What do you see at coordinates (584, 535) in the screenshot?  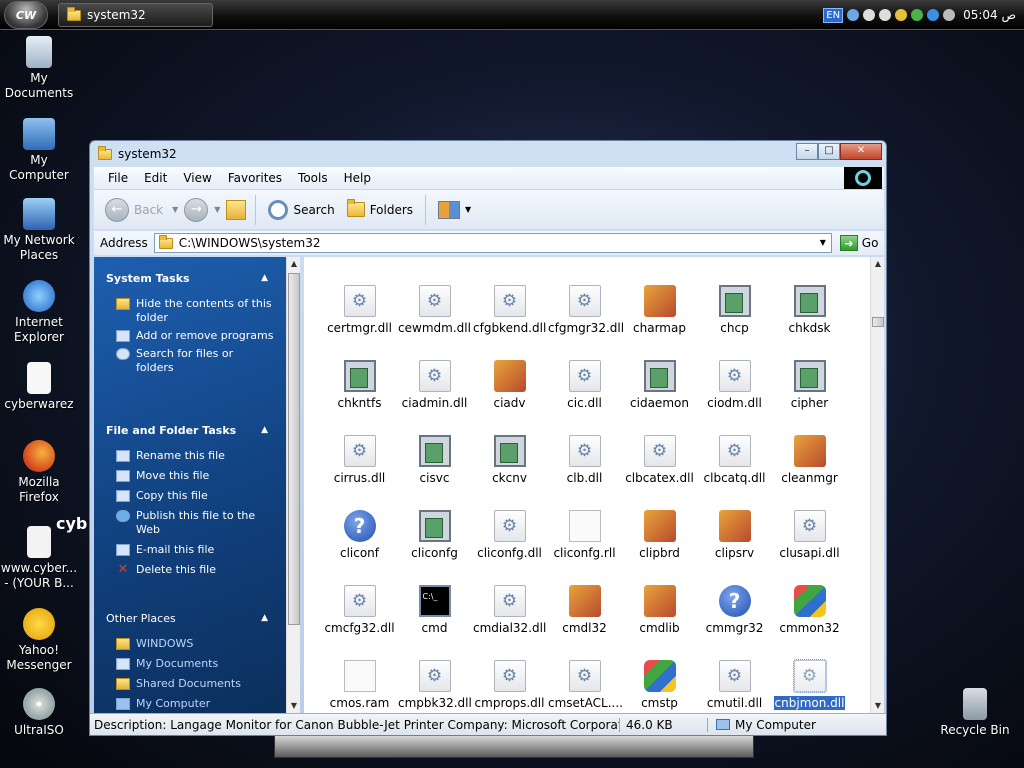 I see `file-item: cliconfg.rll` at bounding box center [584, 535].